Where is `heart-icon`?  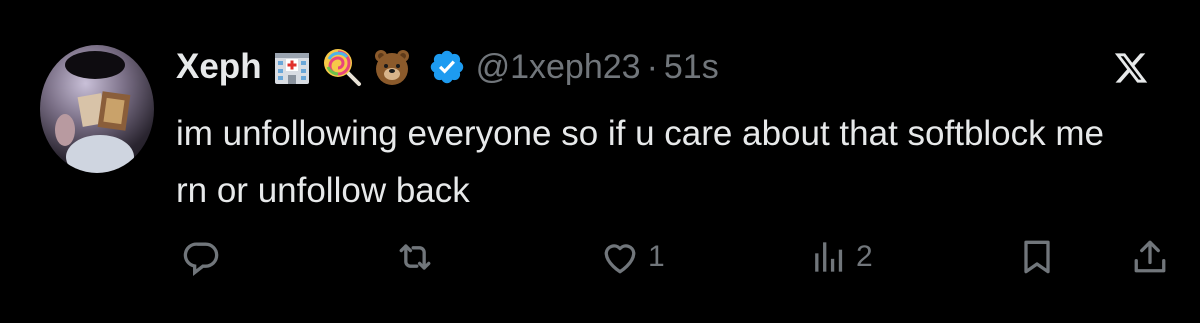
heart-icon is located at coordinates (620, 257).